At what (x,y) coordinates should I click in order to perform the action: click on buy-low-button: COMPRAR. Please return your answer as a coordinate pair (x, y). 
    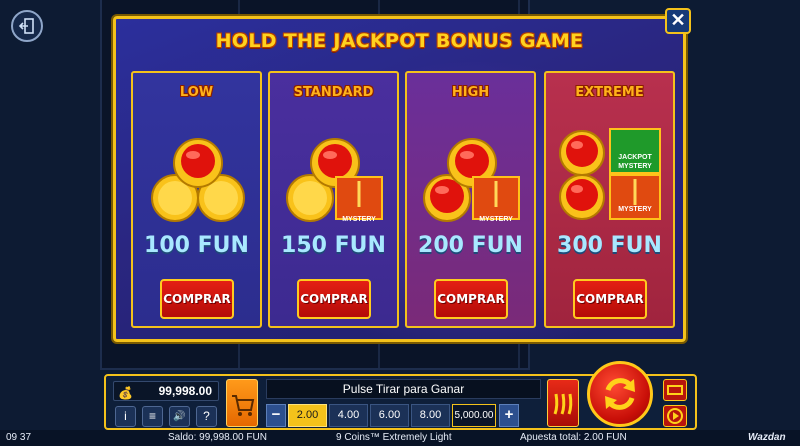
    Looking at the image, I should click on (197, 299).